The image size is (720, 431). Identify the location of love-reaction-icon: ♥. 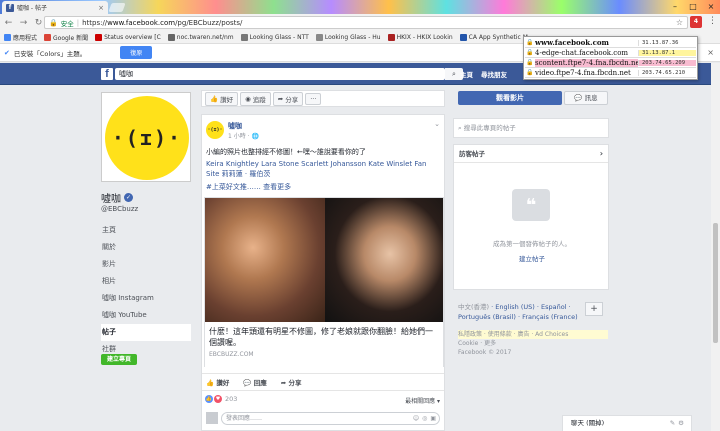
(218, 399).